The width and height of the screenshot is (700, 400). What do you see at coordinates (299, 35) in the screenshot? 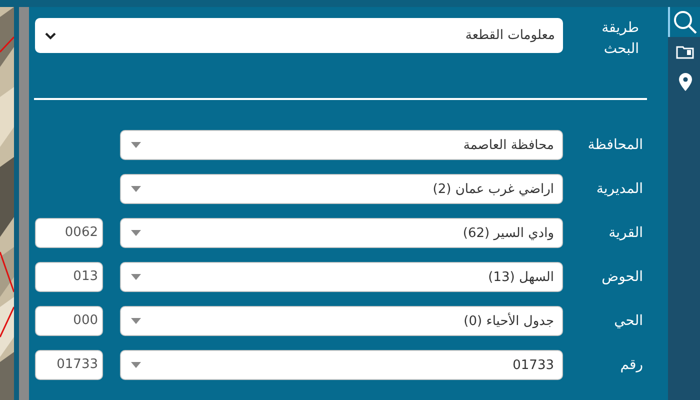
I see `search-method-dropdown: معلومات القطعة` at bounding box center [299, 35].